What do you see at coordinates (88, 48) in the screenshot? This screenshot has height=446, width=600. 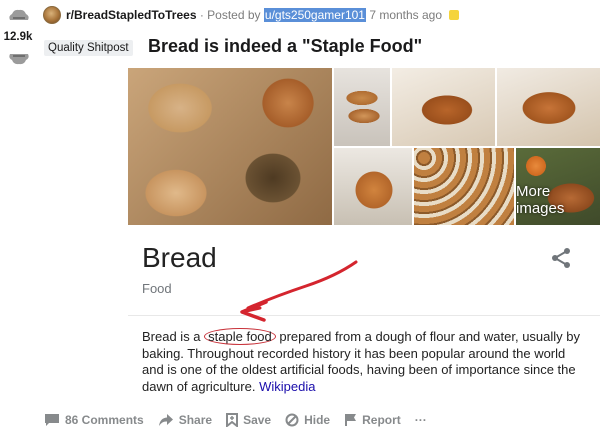 I see `post-flair: Quality Shitpost` at bounding box center [88, 48].